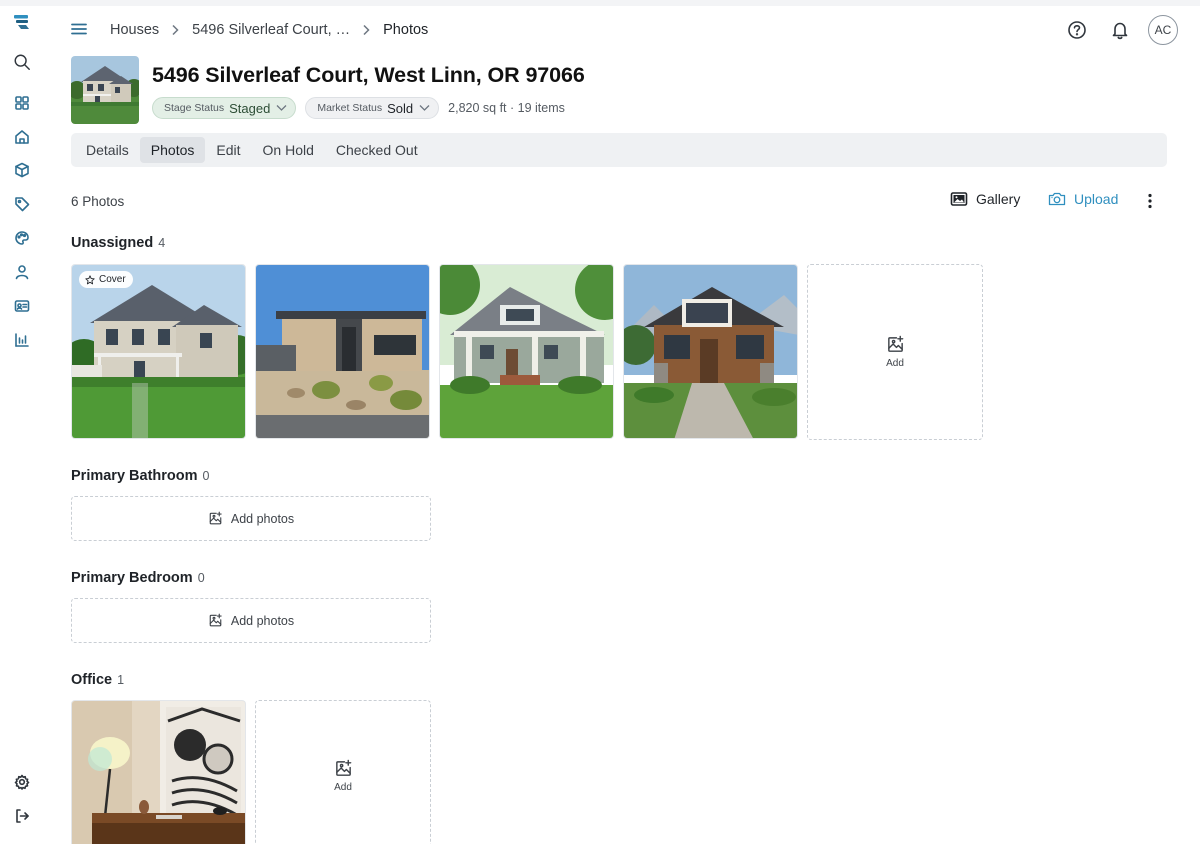  I want to click on logout-icon, so click(22, 816).